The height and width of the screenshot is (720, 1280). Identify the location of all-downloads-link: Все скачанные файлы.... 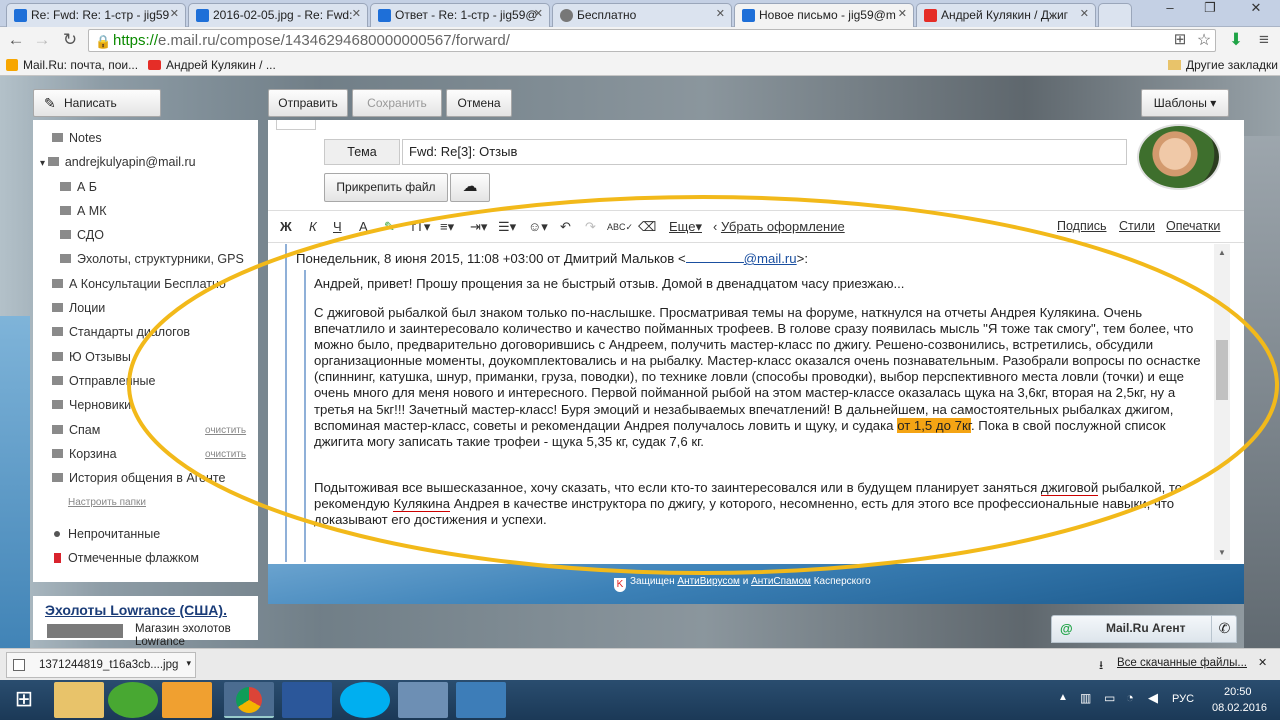
(1182, 663).